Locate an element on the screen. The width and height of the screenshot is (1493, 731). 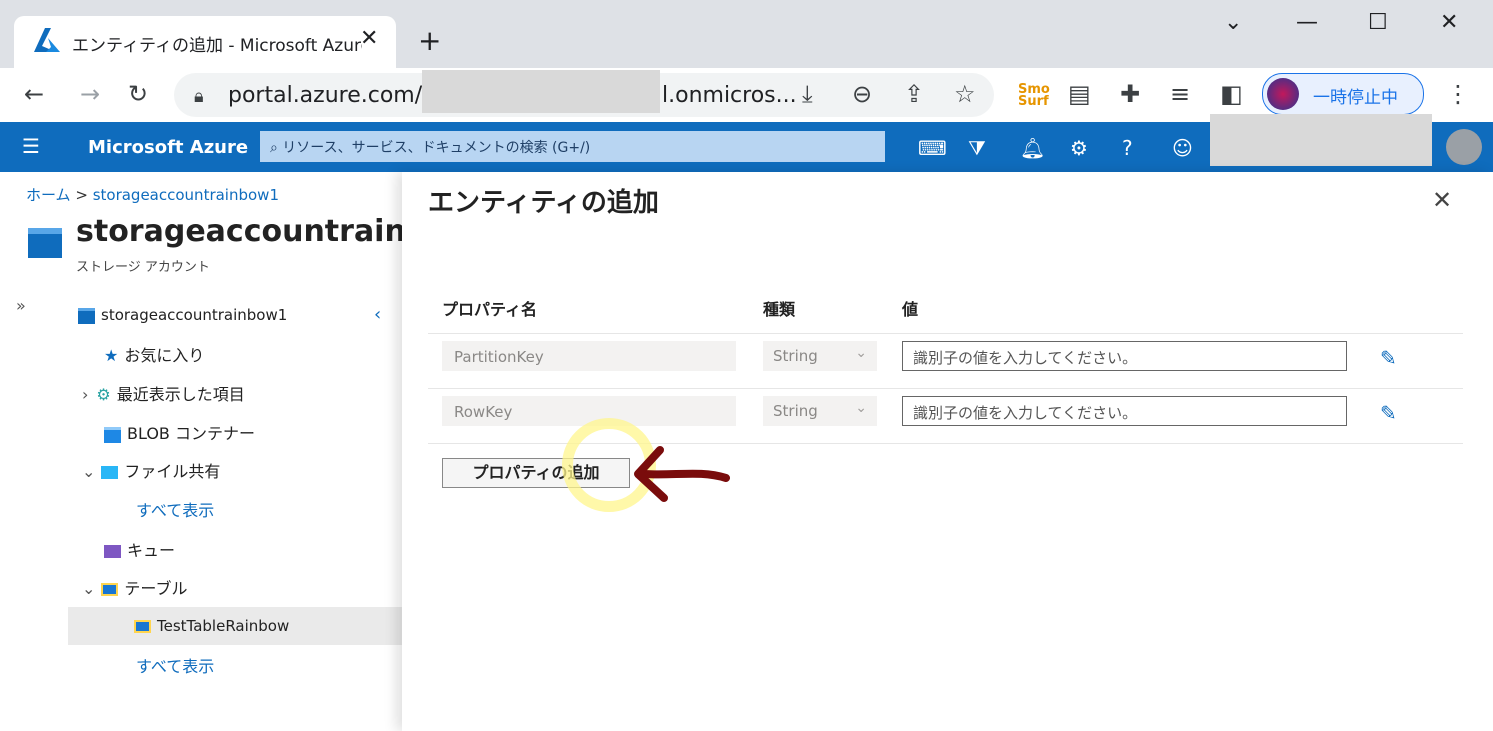
tree-item-favorites: ★ お気に入り is located at coordinates (154, 354).